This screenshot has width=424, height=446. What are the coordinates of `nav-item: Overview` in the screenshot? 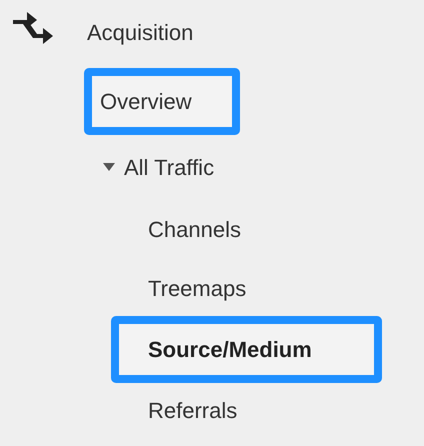 It's located at (146, 101).